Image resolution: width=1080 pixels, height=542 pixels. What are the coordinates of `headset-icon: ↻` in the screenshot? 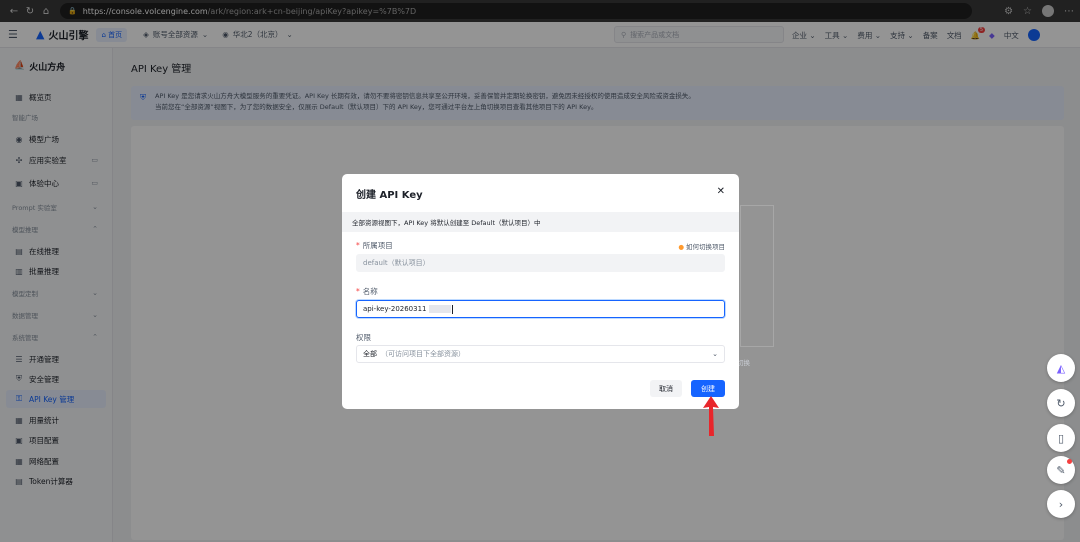 It's located at (1061, 403).